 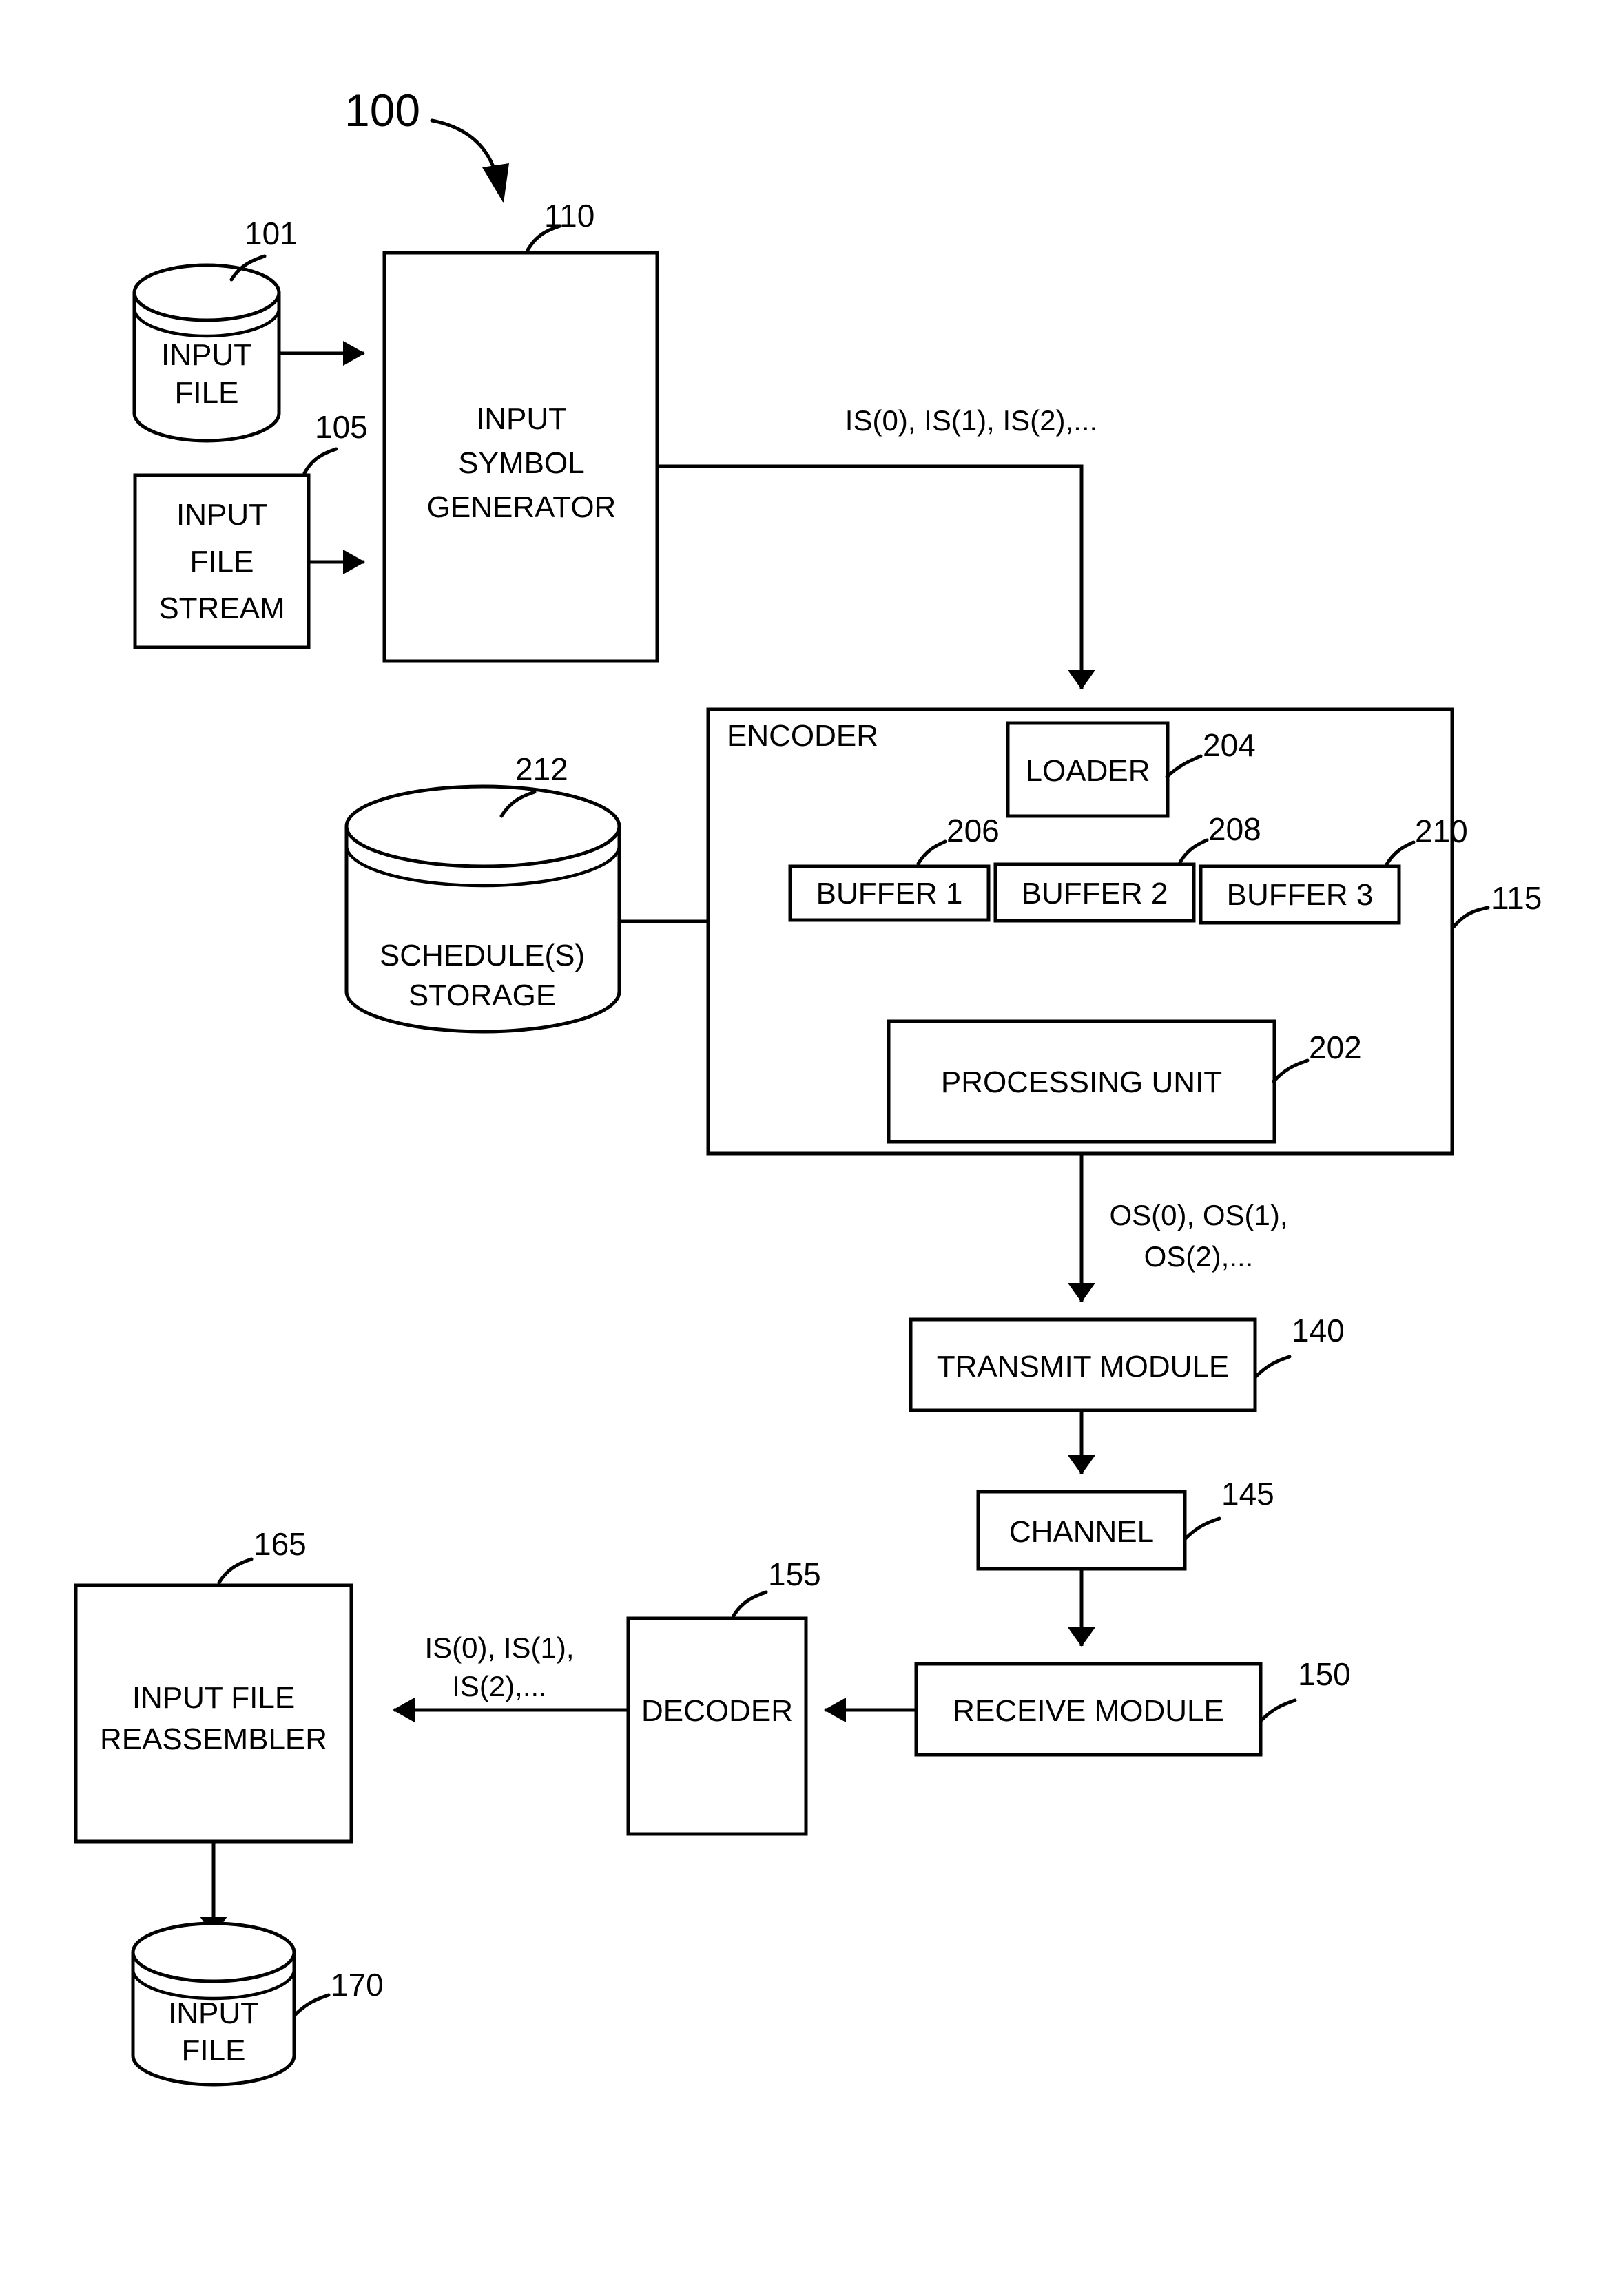 I want to click on ref-145: 145, so click(x=1247, y=1494).